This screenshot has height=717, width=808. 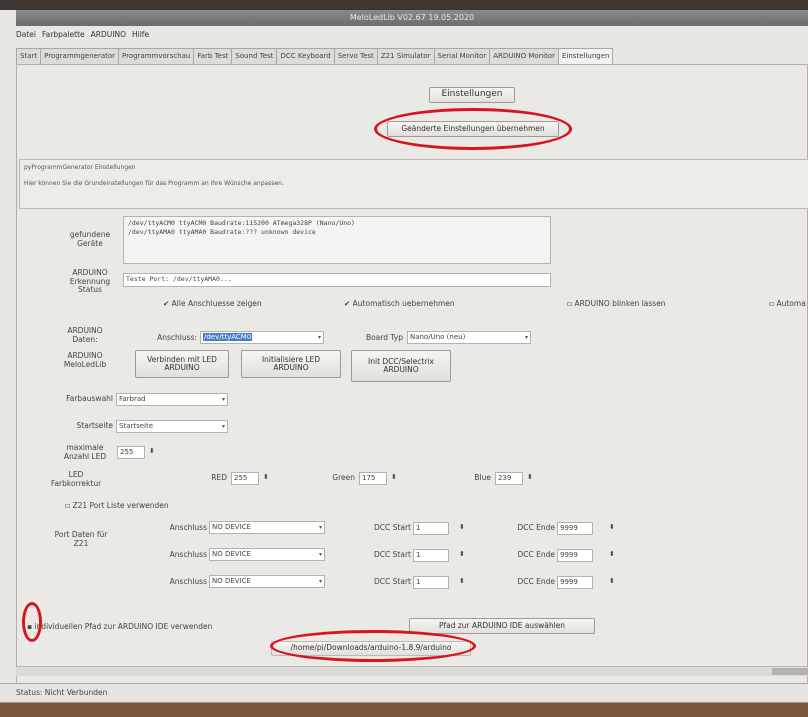 What do you see at coordinates (462, 56) in the screenshot?
I see `tab-serial-monitor: Serial Monitor` at bounding box center [462, 56].